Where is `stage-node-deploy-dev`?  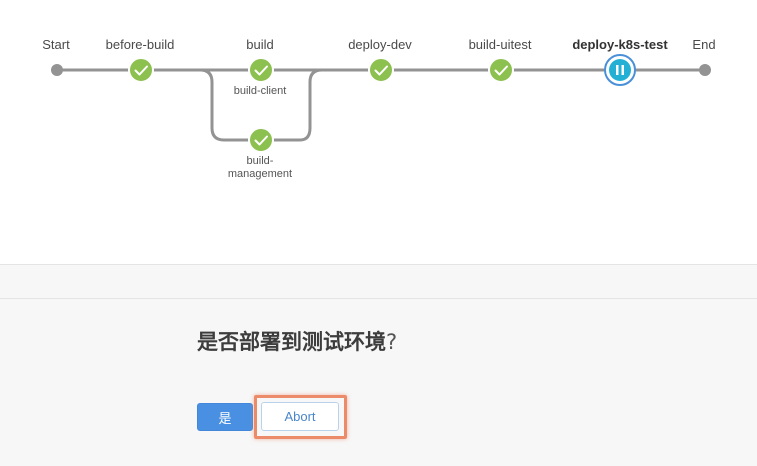
stage-node-deploy-dev is located at coordinates (381, 70).